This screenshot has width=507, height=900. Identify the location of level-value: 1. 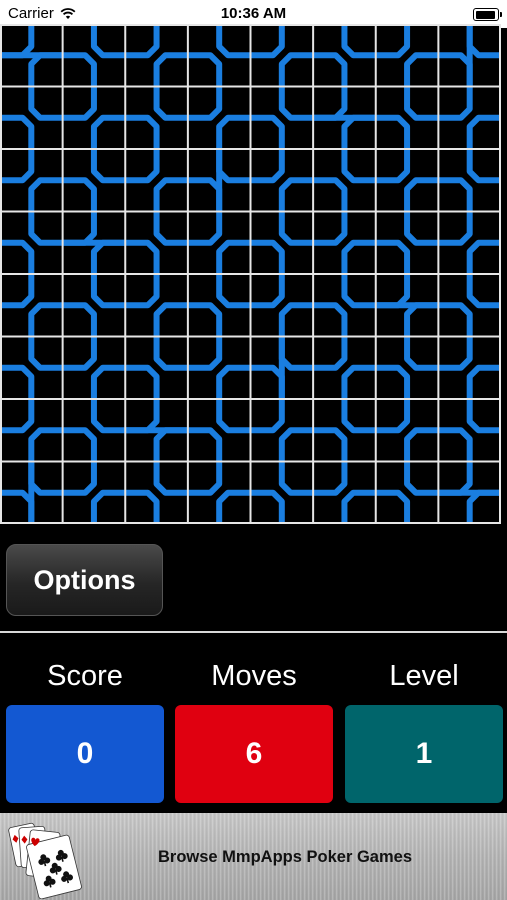
(424, 753).